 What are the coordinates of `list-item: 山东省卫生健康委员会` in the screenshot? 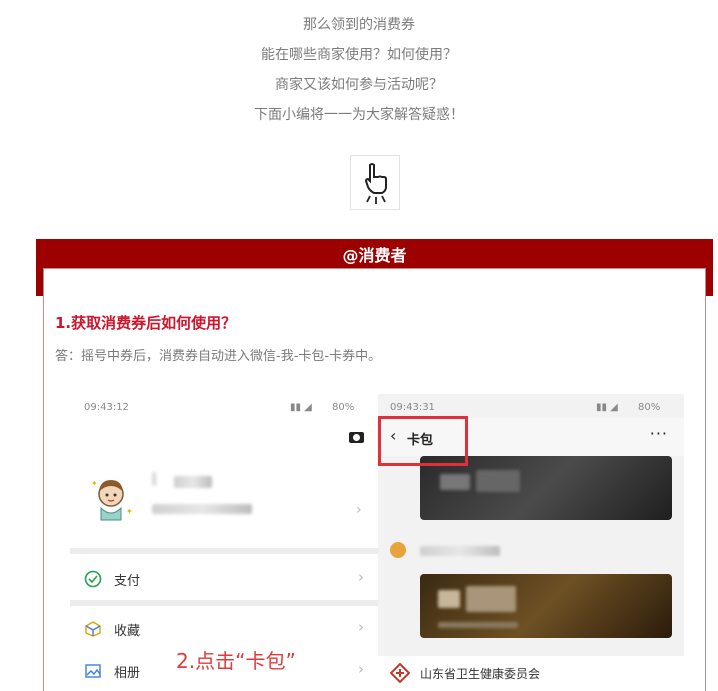 It's located at (531, 673).